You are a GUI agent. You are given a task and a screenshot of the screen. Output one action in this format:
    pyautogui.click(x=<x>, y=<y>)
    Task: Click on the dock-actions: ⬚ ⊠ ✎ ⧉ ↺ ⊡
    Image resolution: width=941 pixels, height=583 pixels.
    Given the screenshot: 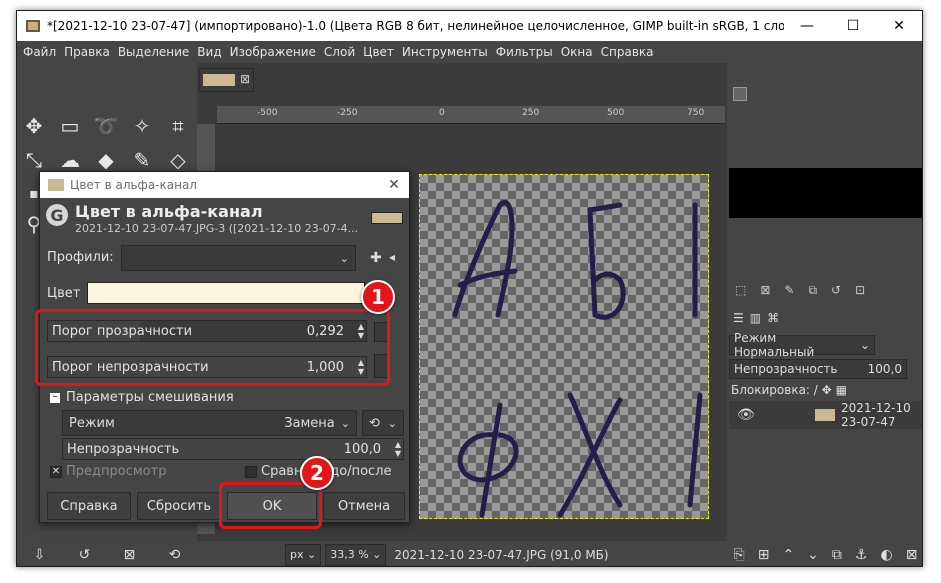 What is the action you would take?
    pyautogui.click(x=800, y=290)
    